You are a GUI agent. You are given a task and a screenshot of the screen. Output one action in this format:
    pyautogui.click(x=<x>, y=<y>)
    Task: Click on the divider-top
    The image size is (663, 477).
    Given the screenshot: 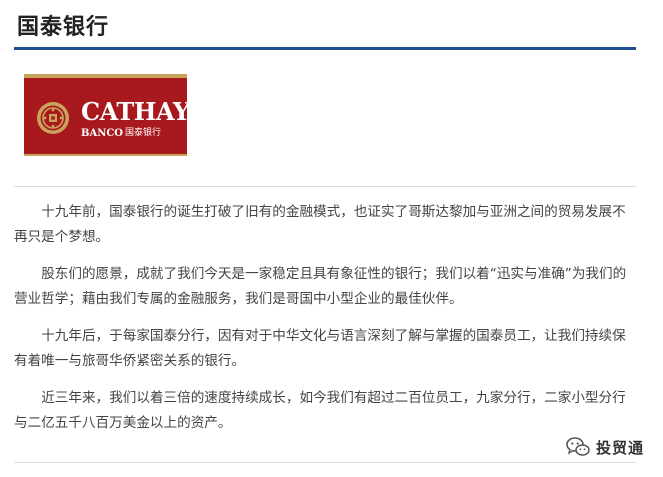 What is the action you would take?
    pyautogui.click(x=325, y=186)
    